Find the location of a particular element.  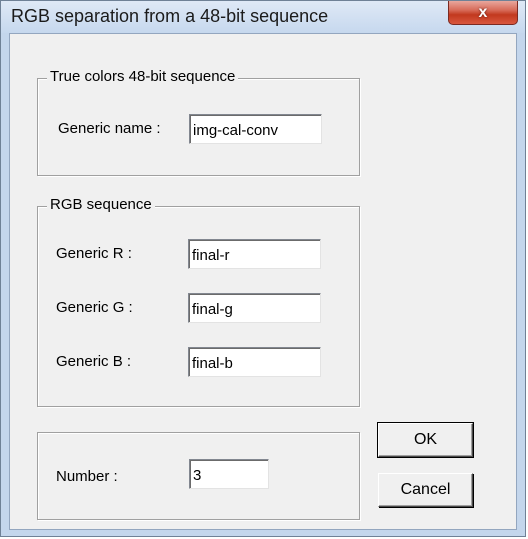

generic-g-input is located at coordinates (254, 308).